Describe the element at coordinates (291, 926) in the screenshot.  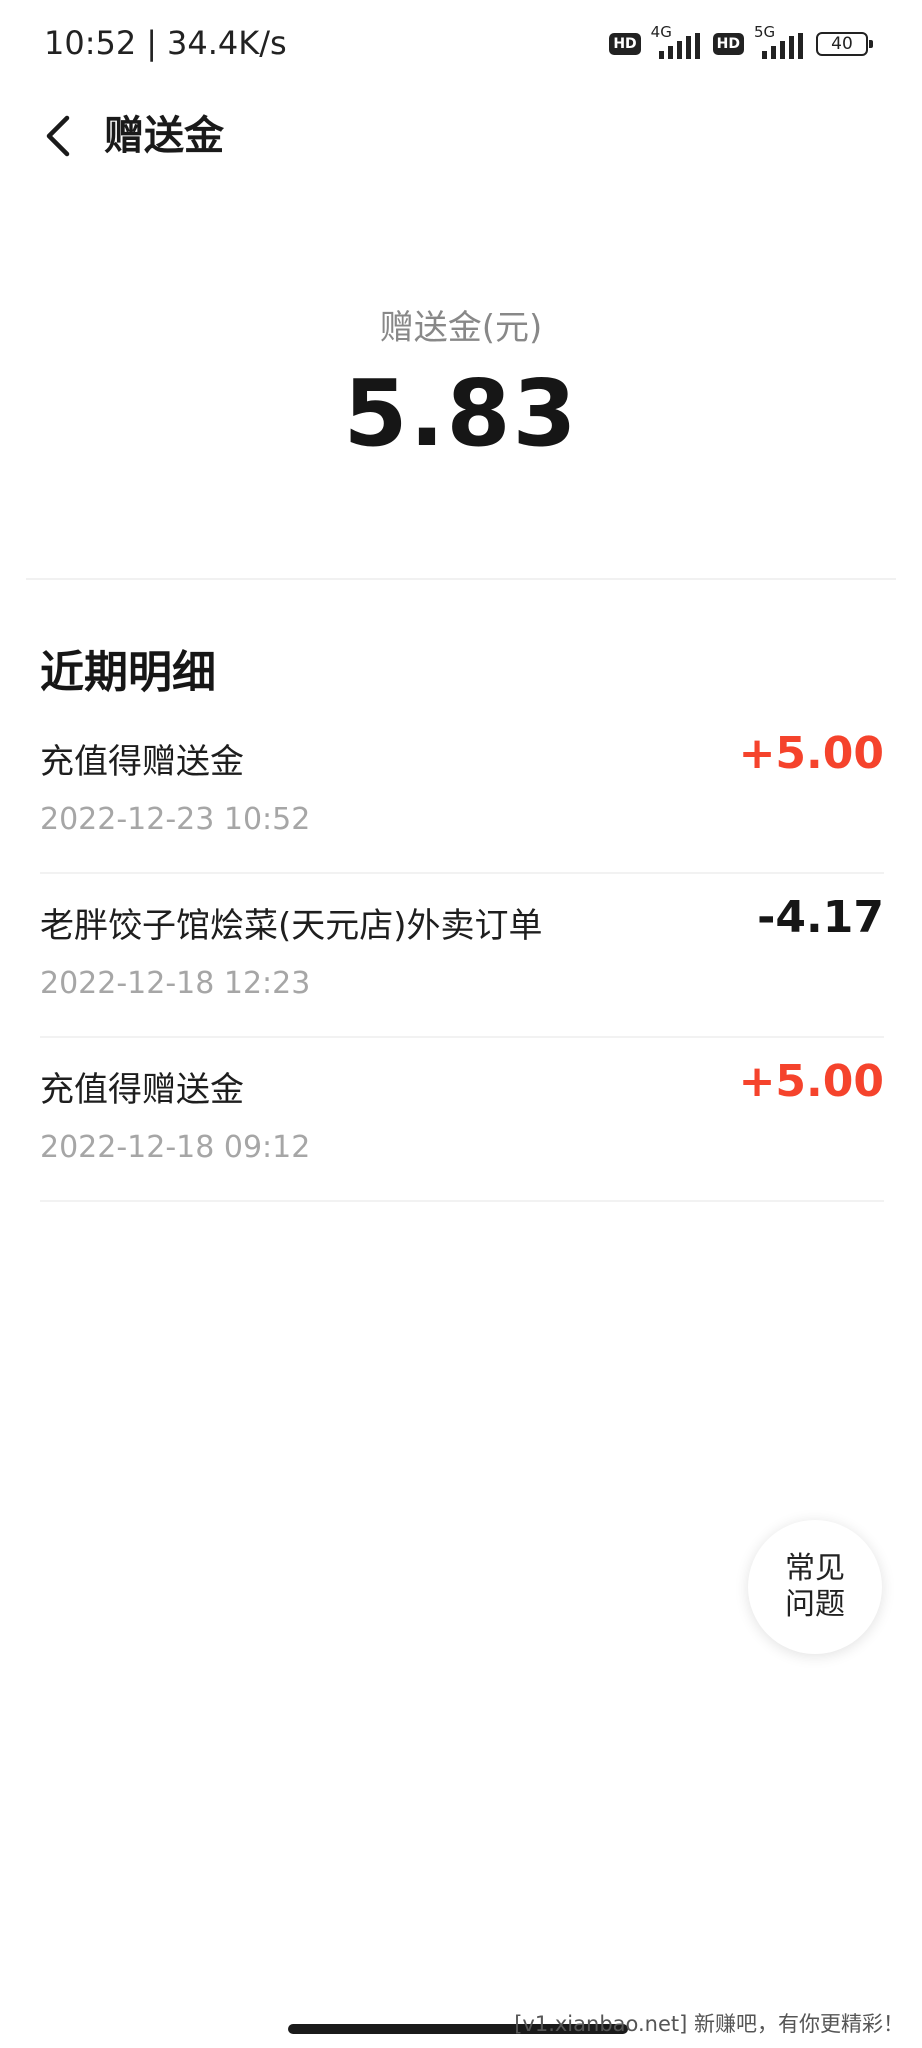
I see `item-title: 老胖饺子馆烩菜(天元店)外卖订单` at that location.